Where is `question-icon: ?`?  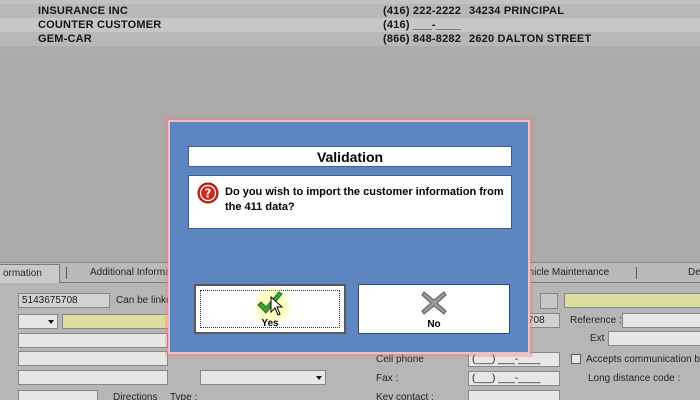 question-icon: ? is located at coordinates (208, 193).